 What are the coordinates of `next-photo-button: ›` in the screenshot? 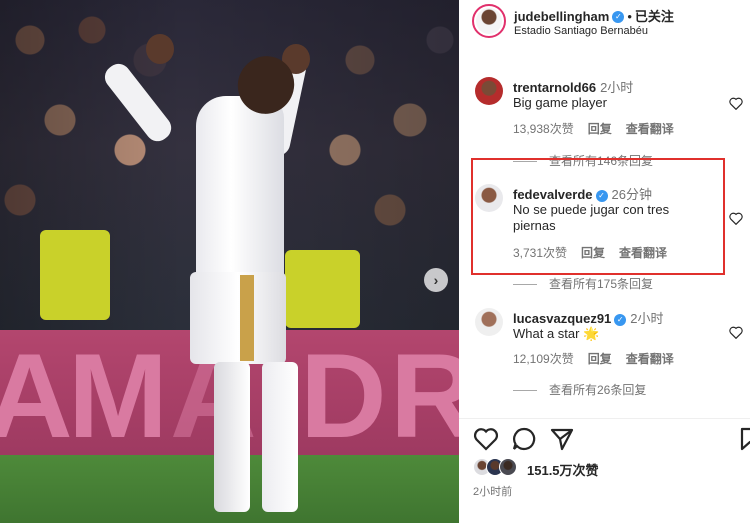 It's located at (436, 280).